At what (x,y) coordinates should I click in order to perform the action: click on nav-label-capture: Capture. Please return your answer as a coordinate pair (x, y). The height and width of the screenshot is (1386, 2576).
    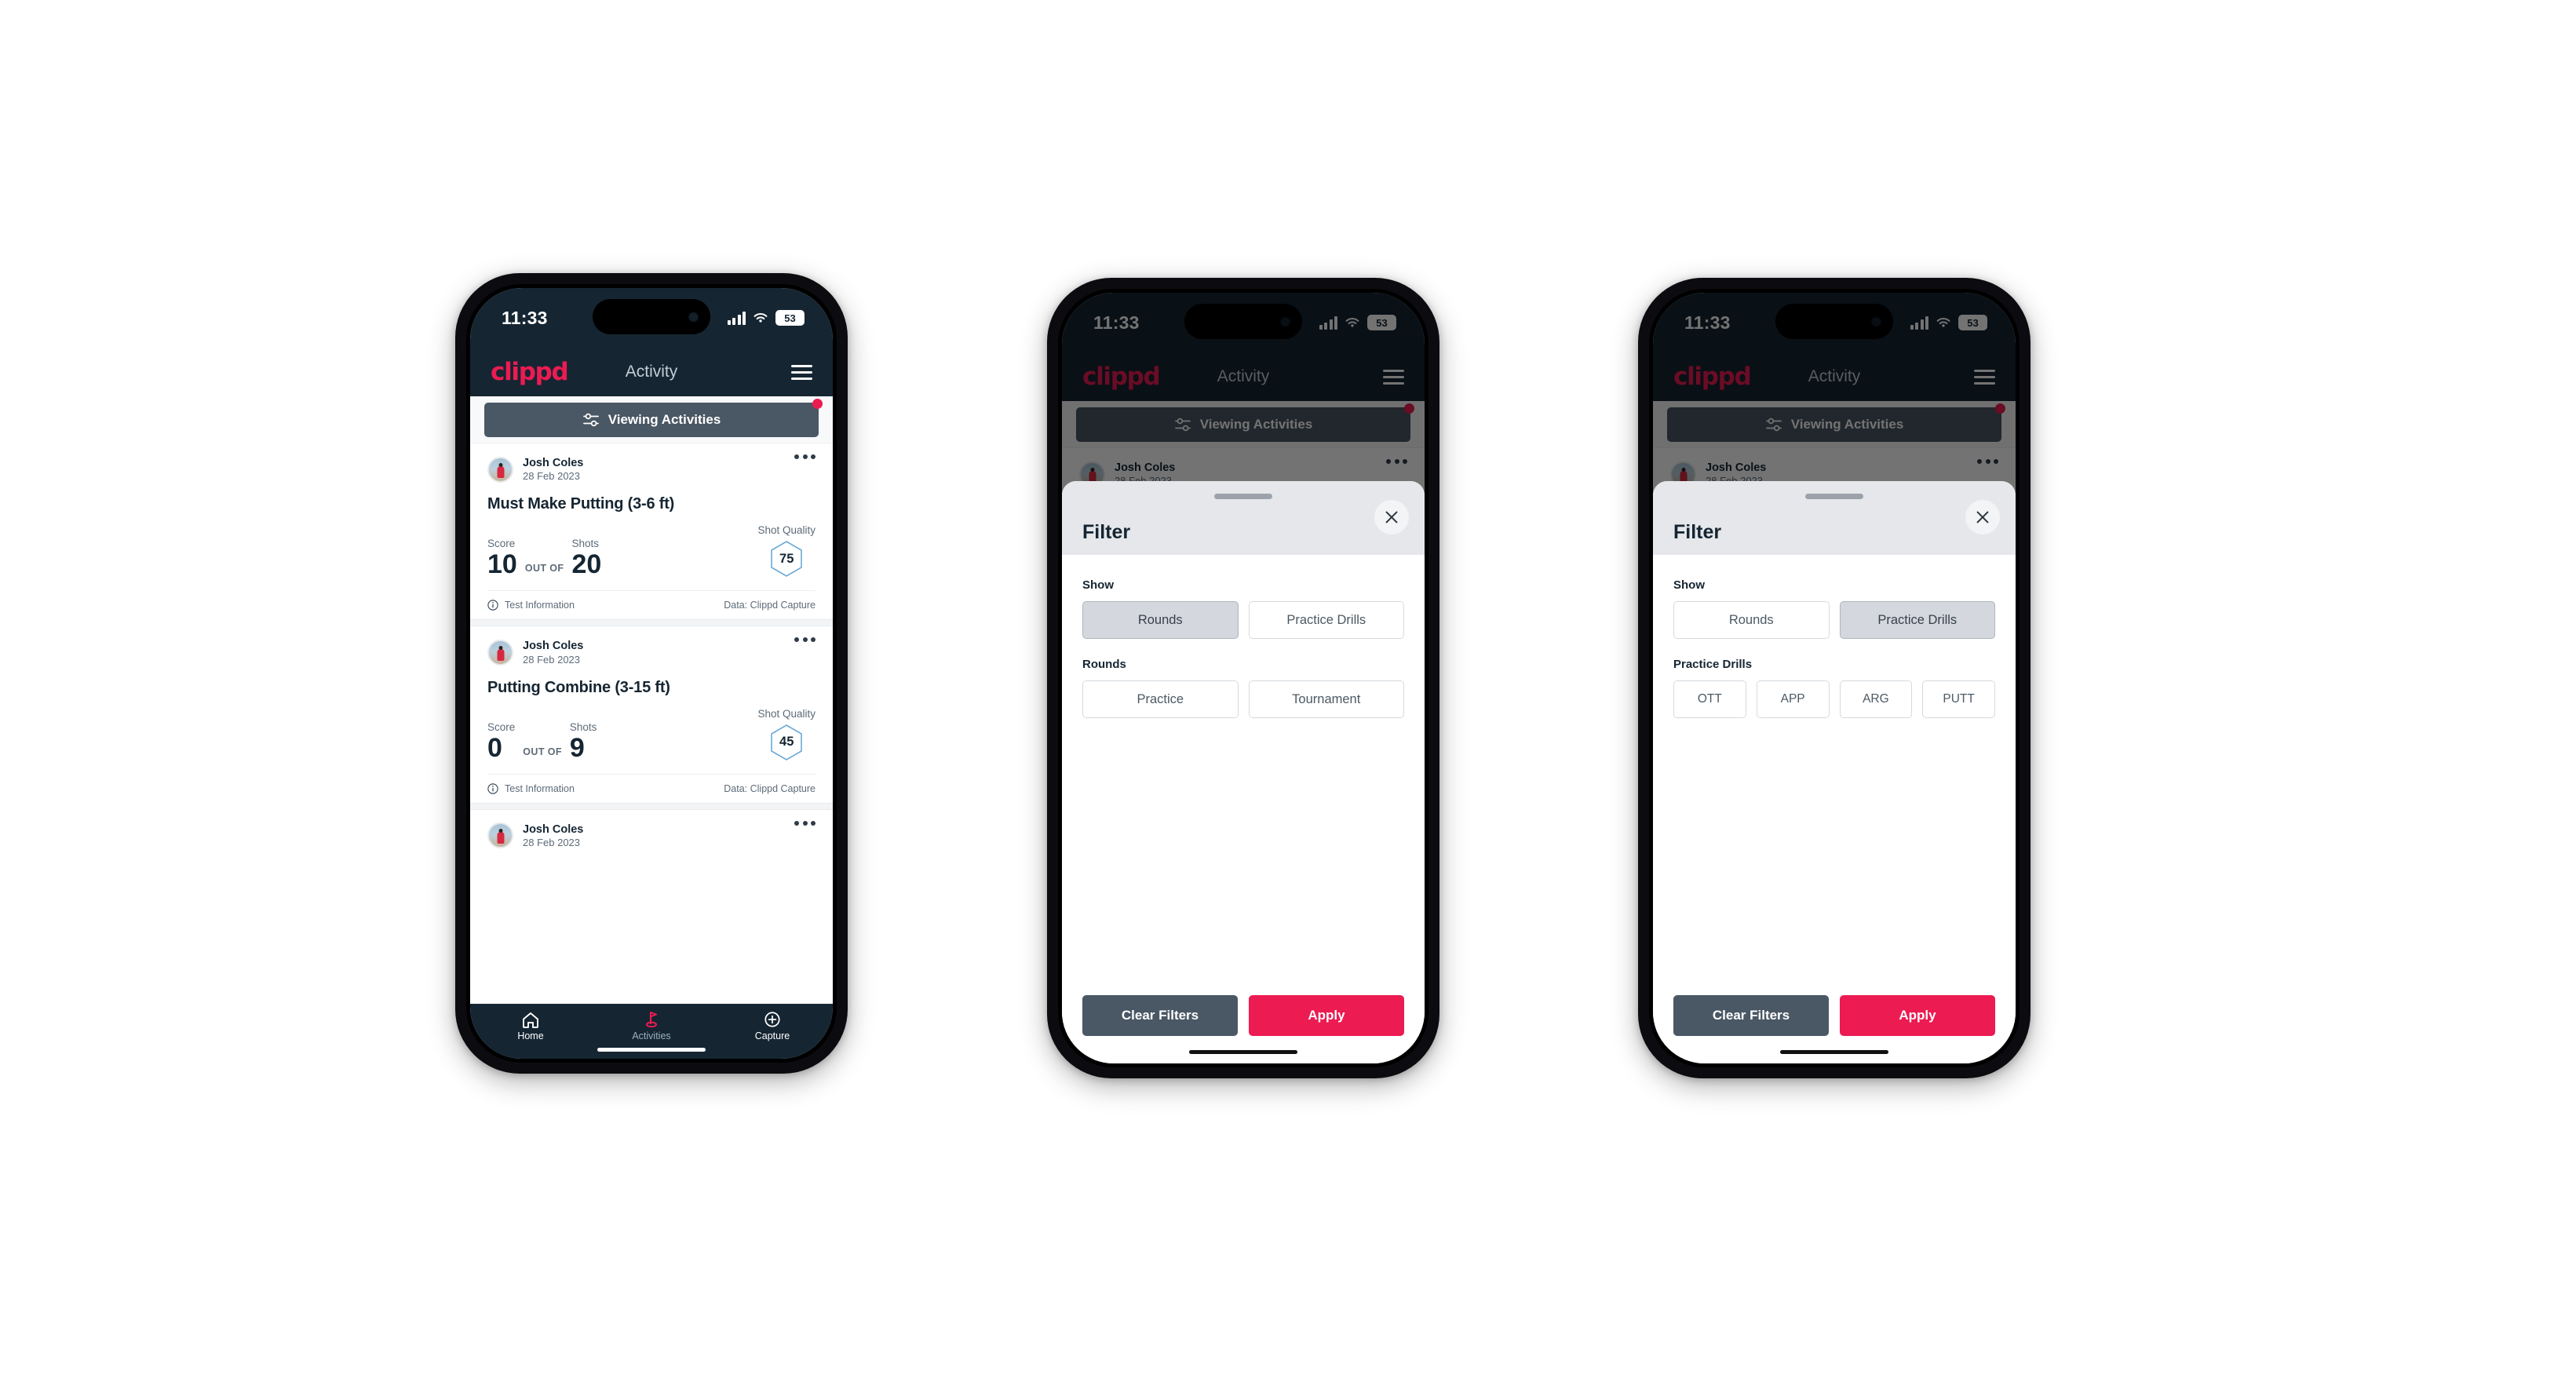
    Looking at the image, I should click on (772, 1035).